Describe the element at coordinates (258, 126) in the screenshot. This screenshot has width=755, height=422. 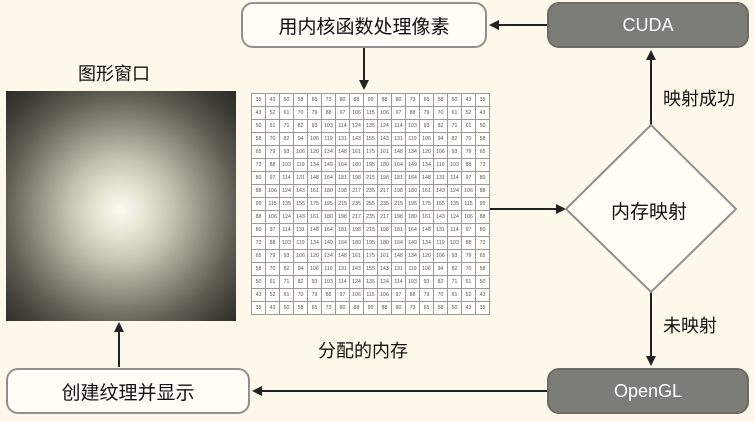
I see `memory-cell: 50` at that location.